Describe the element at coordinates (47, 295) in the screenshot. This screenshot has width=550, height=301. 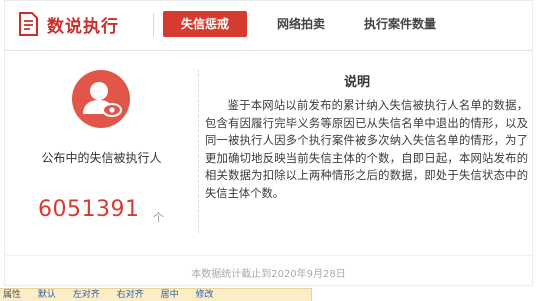
I see `toolbar-default: 默认` at that location.